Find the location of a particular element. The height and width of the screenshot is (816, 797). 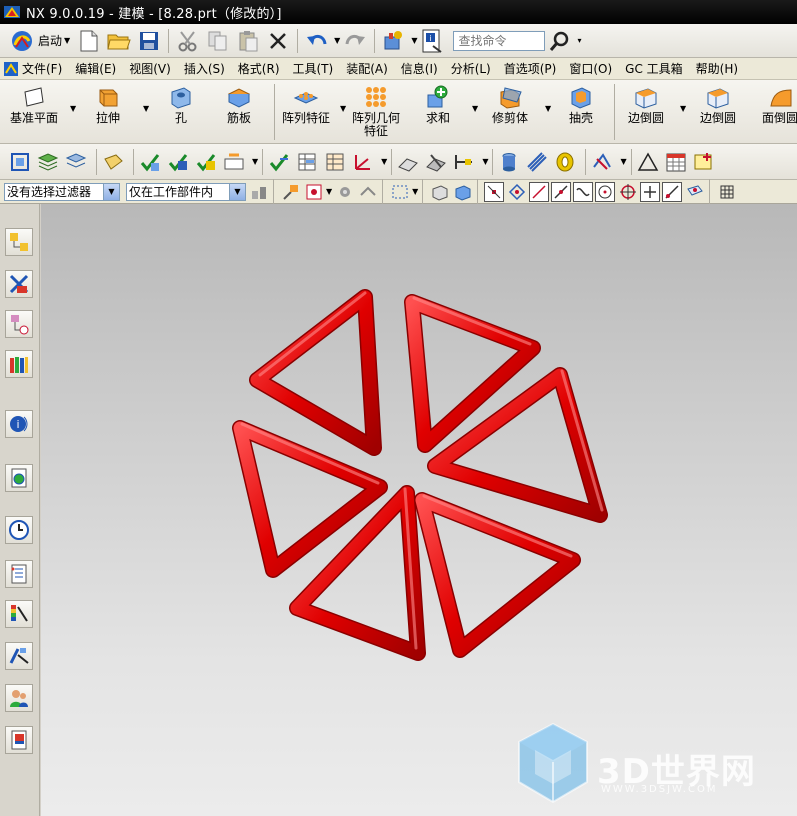

scope-filter-select: 仅在工作部件内 ▼ is located at coordinates (186, 191).